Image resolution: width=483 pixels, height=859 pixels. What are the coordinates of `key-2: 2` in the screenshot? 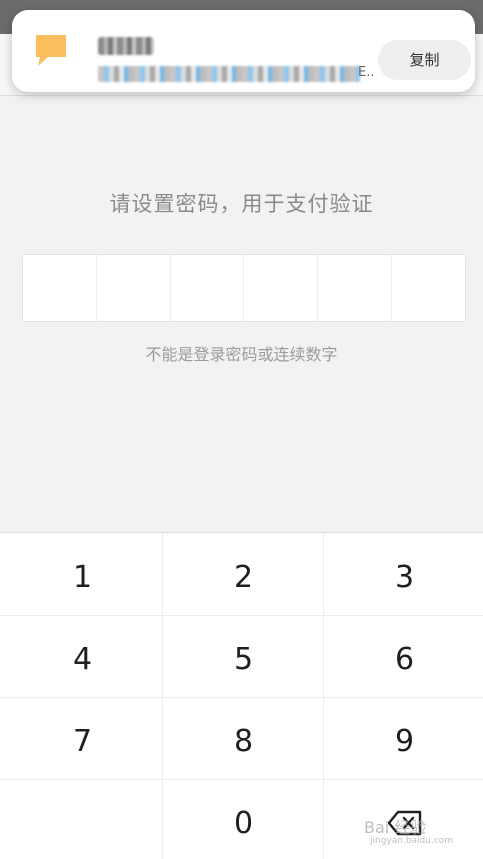 It's located at (243, 577).